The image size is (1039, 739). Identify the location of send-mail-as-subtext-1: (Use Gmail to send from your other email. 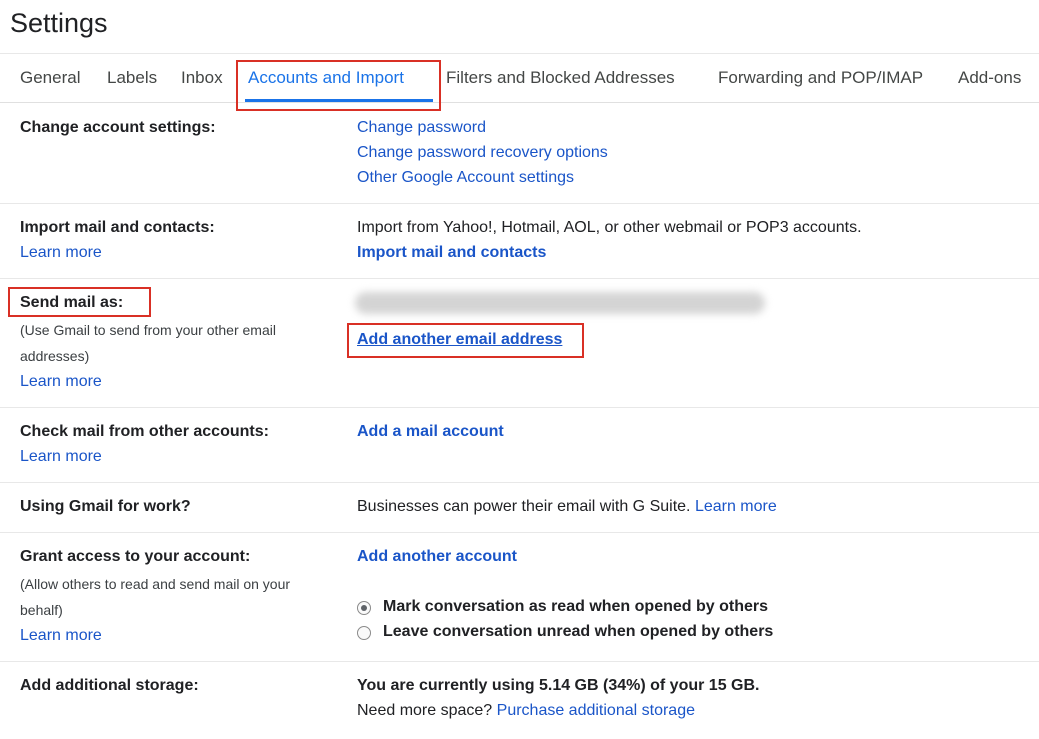
(148, 330).